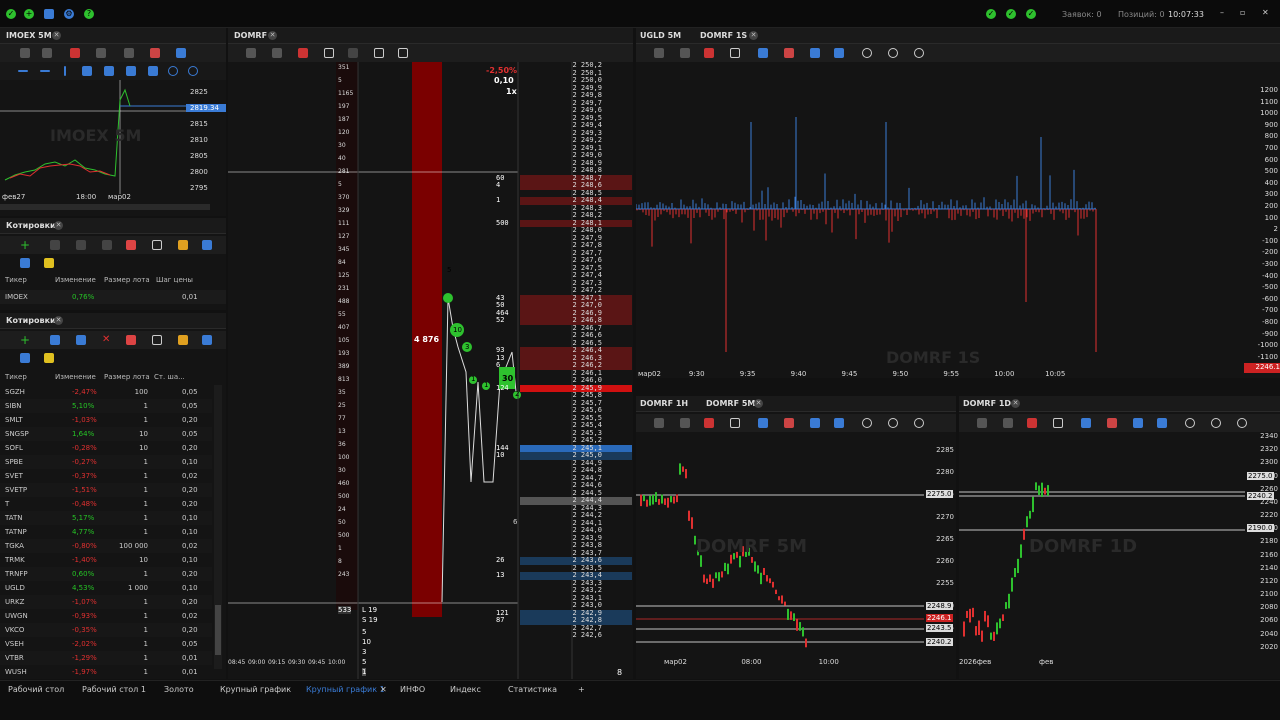 This screenshot has width=1280, height=720. What do you see at coordinates (345, 689) in the screenshot?
I see `workspace-tab: Крупный график 1` at bounding box center [345, 689].